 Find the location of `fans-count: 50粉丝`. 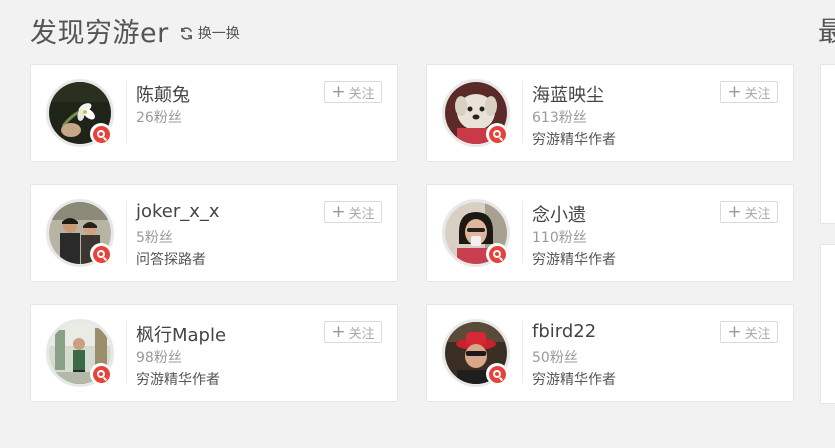

fans-count: 50粉丝 is located at coordinates (555, 358).